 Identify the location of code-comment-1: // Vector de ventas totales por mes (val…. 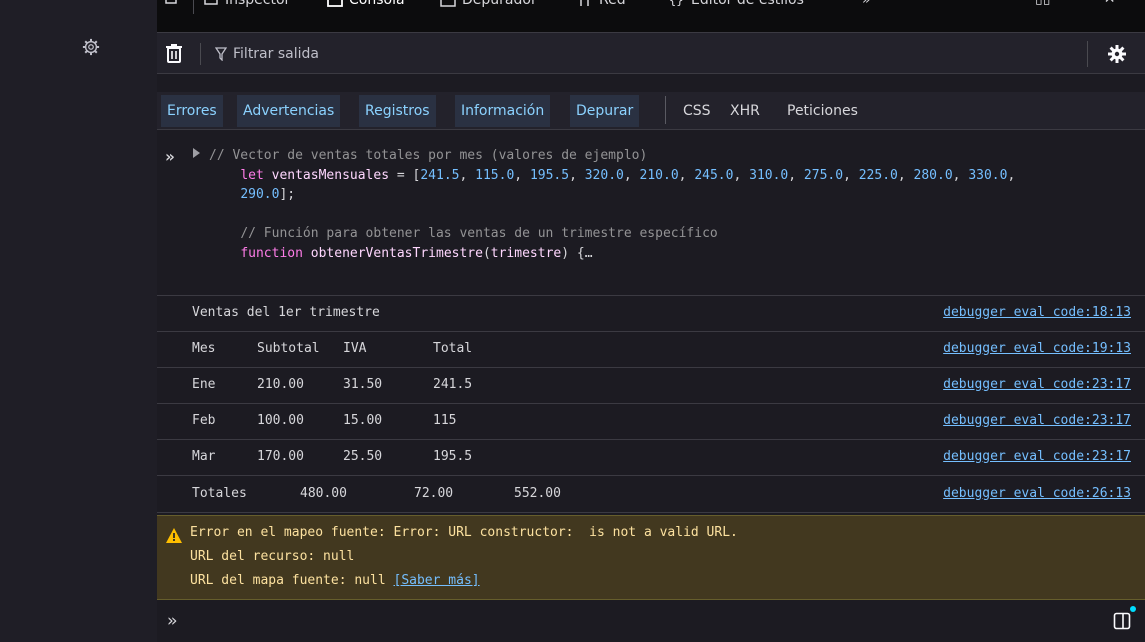
(428, 155).